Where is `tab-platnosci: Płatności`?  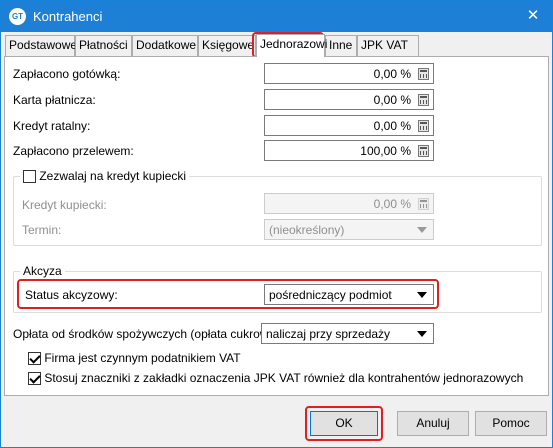
tab-platnosci: Płatności is located at coordinates (103, 45).